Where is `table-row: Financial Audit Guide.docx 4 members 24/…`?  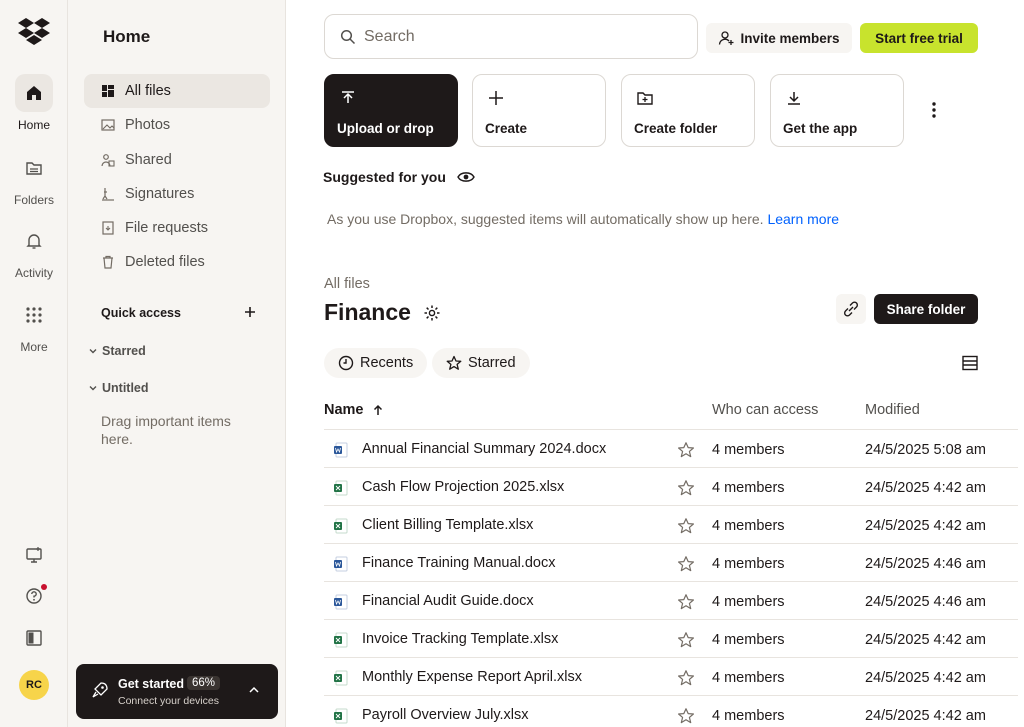
table-row: Financial Audit Guide.docx 4 members 24/… is located at coordinates (671, 600).